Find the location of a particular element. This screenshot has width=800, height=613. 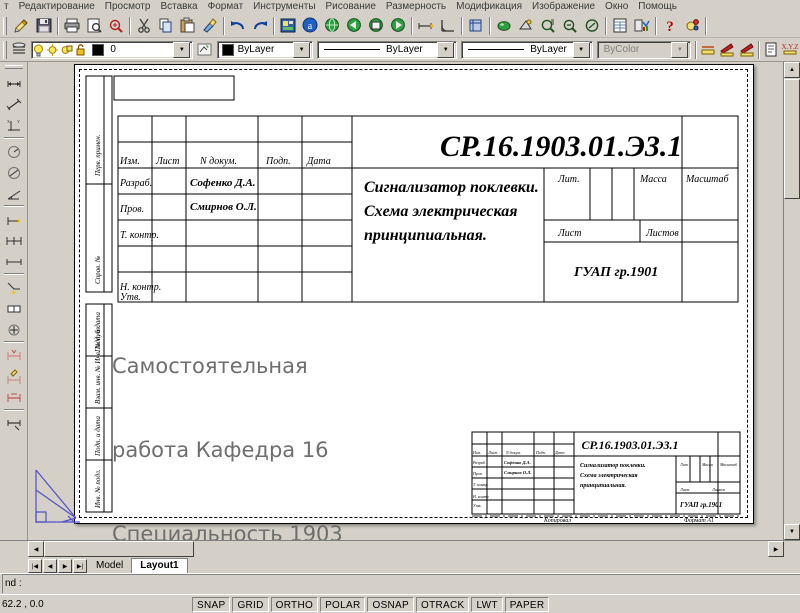

coordinates-display: 62.2 , 0.0 is located at coordinates (96, 604).